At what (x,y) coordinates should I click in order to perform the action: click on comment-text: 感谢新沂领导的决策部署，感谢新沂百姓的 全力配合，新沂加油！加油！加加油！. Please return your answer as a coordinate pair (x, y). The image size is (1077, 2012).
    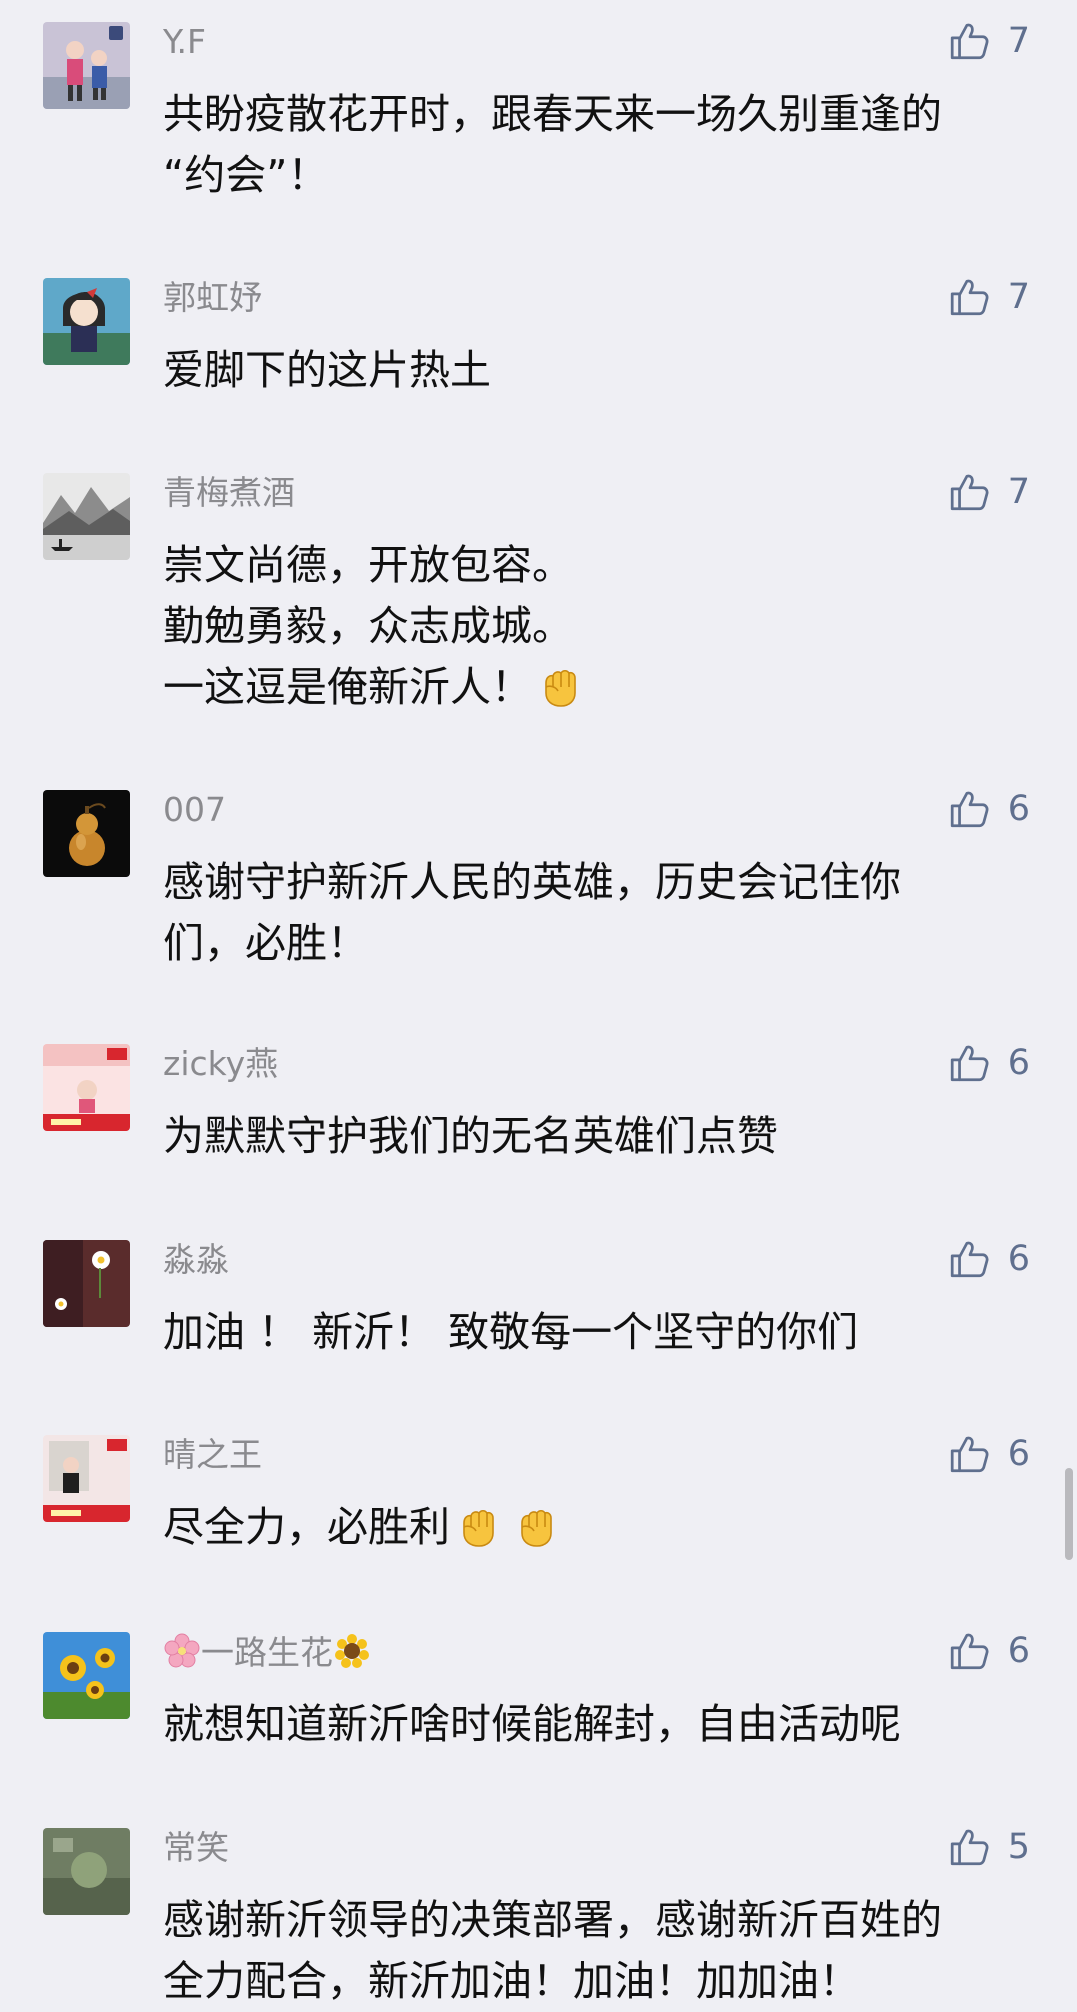
    Looking at the image, I should click on (593, 1951).